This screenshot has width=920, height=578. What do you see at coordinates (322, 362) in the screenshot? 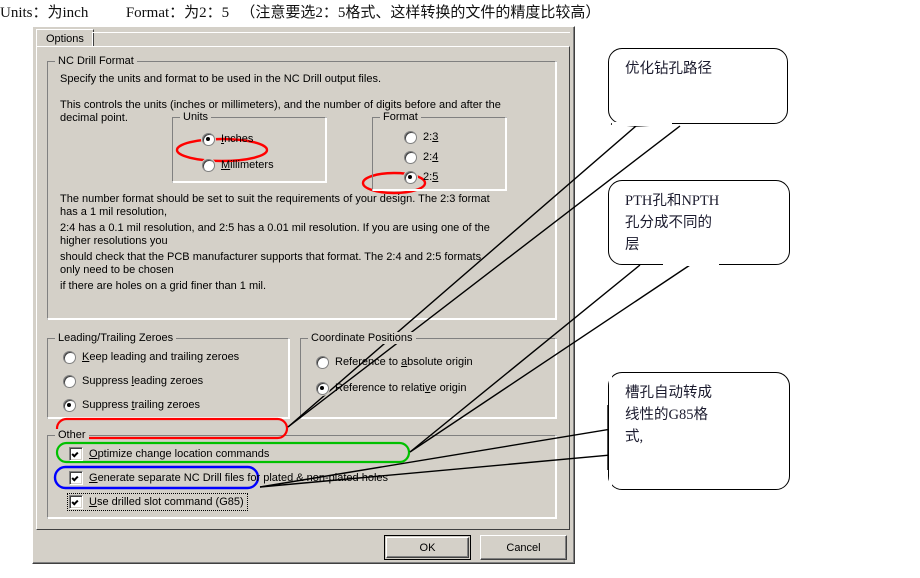
I see `radio-mark-absolute-origin` at bounding box center [322, 362].